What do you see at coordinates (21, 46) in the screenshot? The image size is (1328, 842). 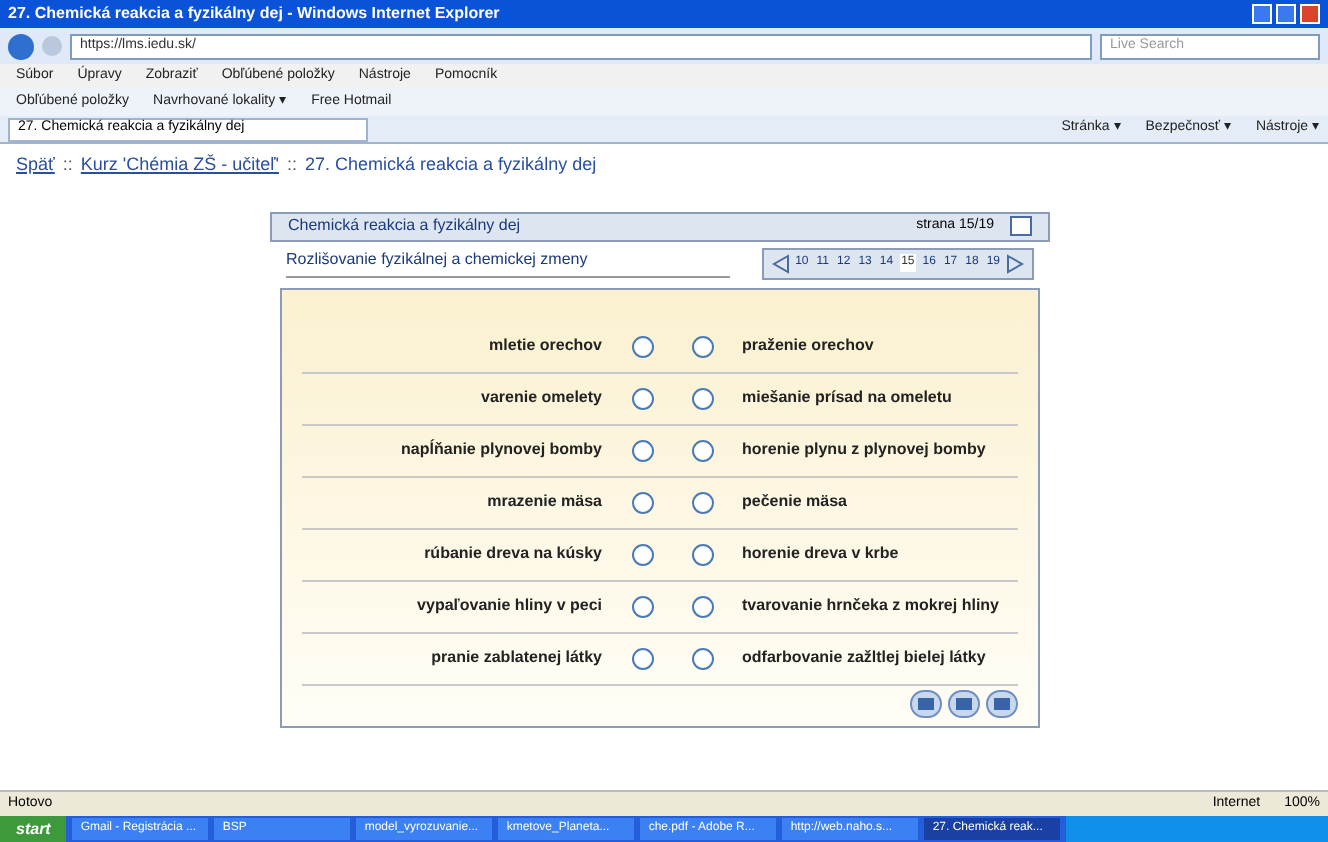 I see `back-icon` at bounding box center [21, 46].